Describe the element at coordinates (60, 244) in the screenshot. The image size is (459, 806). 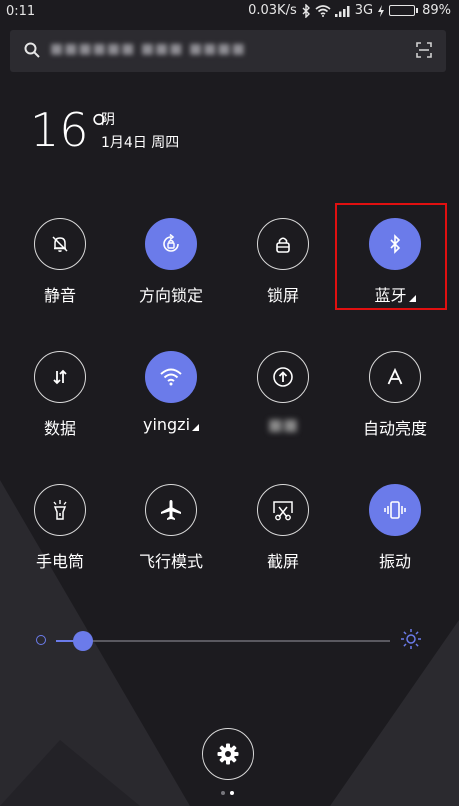
I see `bell-off-icon` at that location.